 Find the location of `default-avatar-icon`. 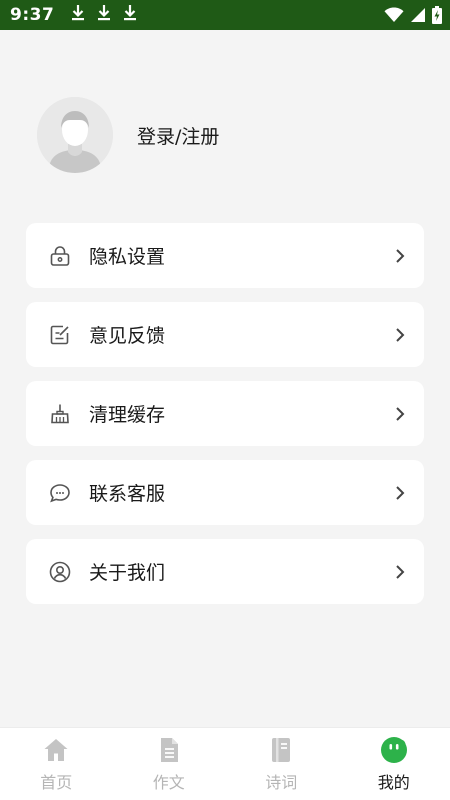

default-avatar-icon is located at coordinates (75, 135).